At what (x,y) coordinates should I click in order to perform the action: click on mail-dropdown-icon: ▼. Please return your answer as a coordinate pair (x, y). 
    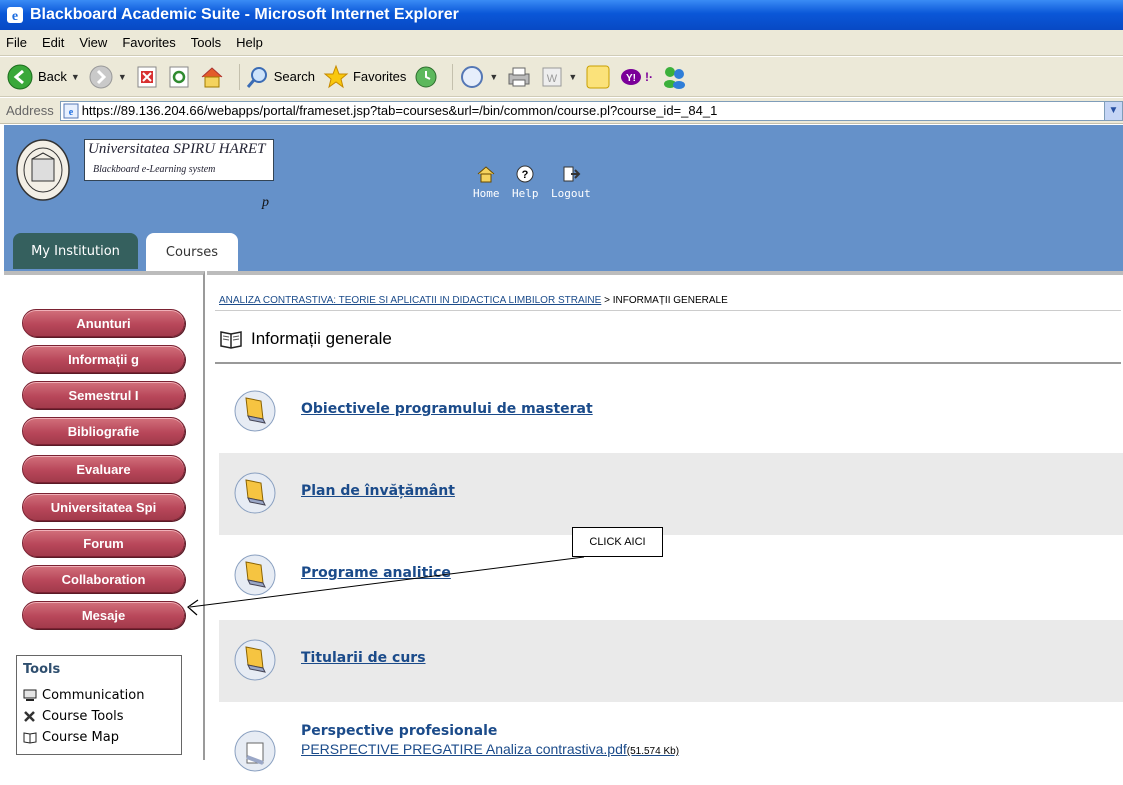
    Looking at the image, I should click on (493, 77).